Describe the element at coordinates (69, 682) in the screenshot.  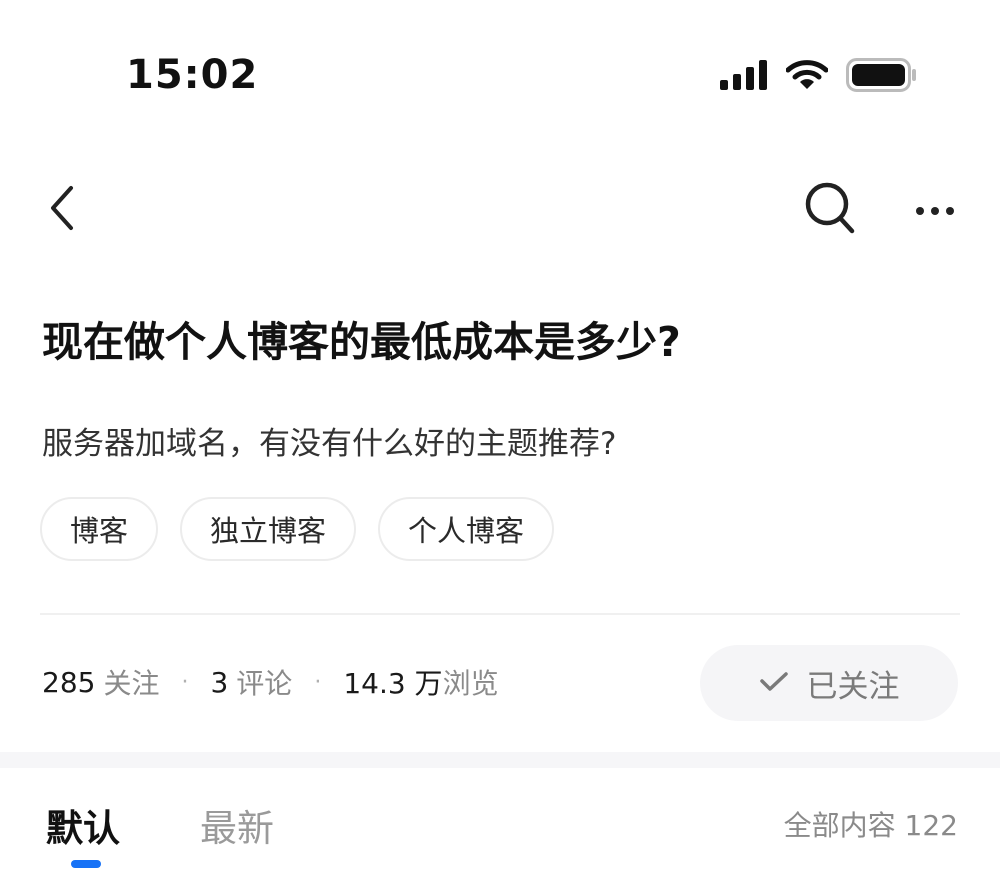
I see `followers-count: 285` at that location.